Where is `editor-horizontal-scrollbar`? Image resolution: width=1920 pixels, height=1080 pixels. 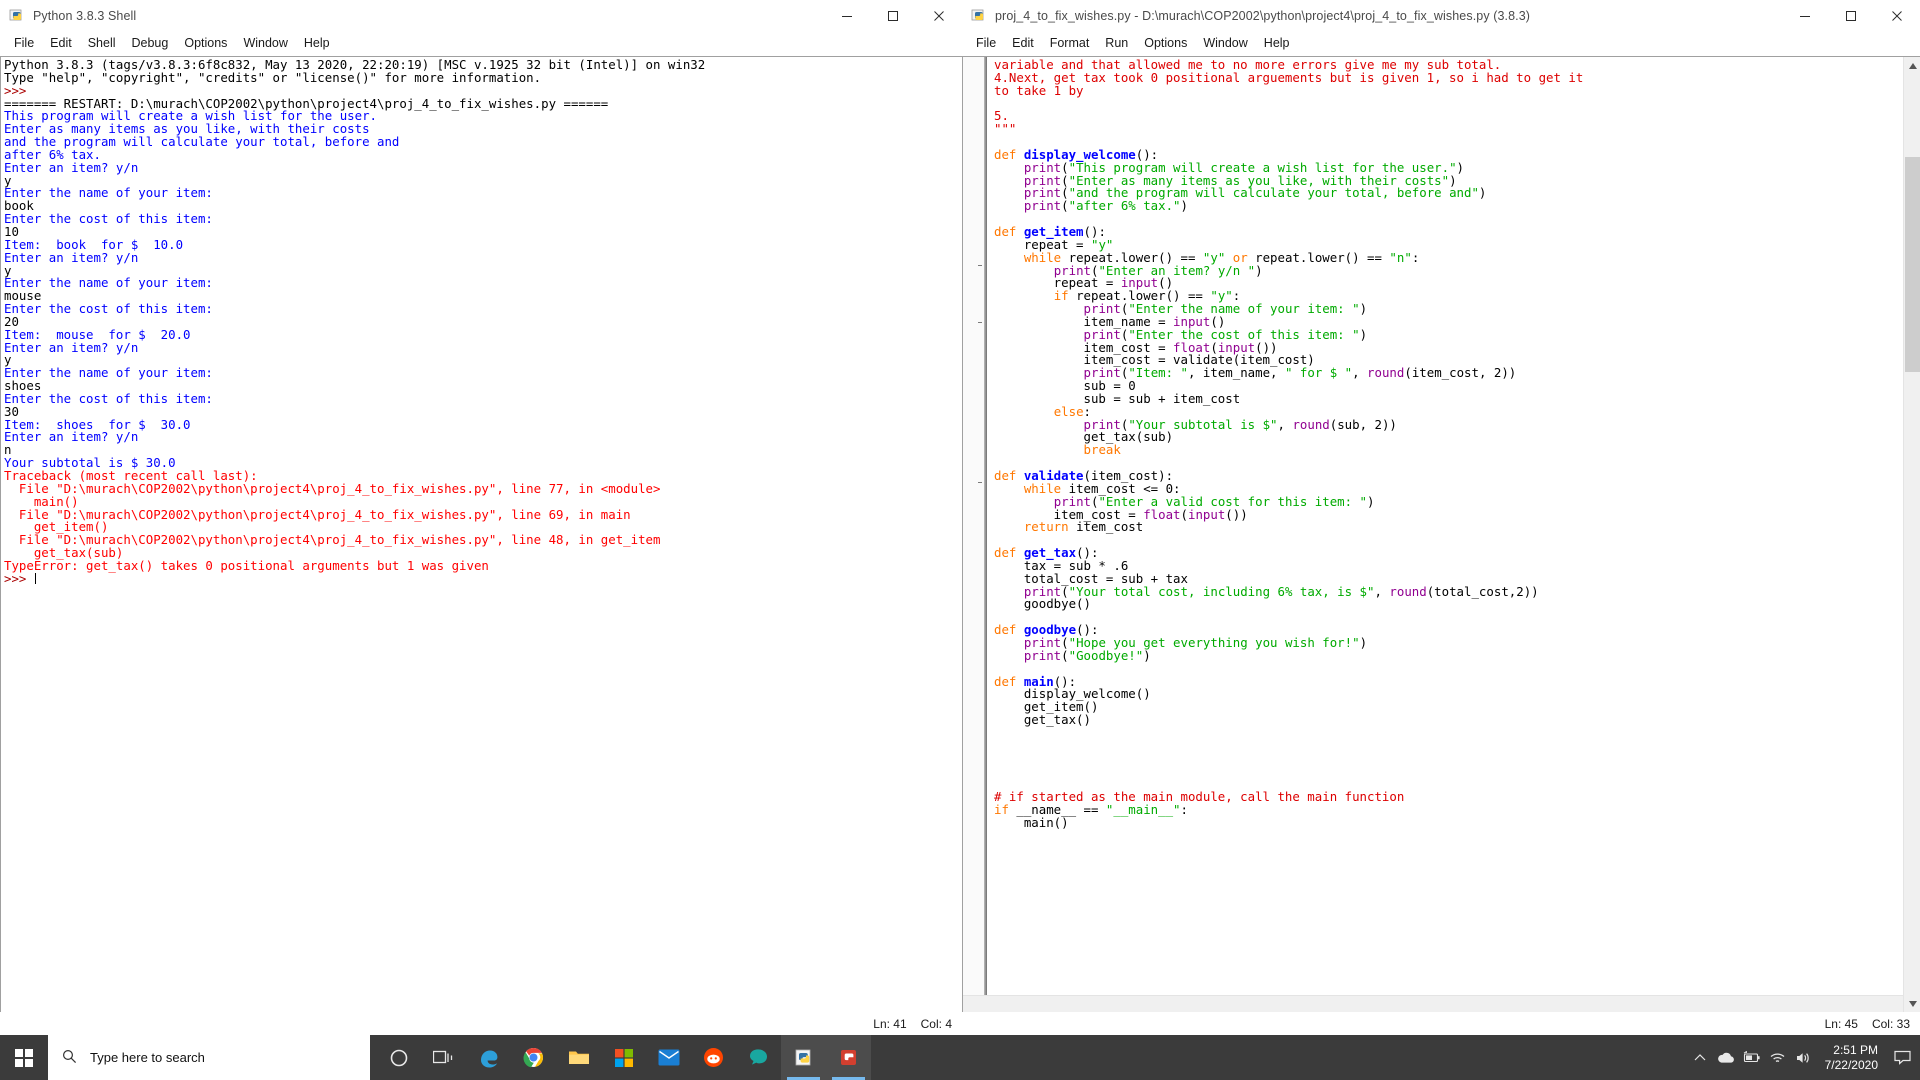 editor-horizontal-scrollbar is located at coordinates (1433, 1003).